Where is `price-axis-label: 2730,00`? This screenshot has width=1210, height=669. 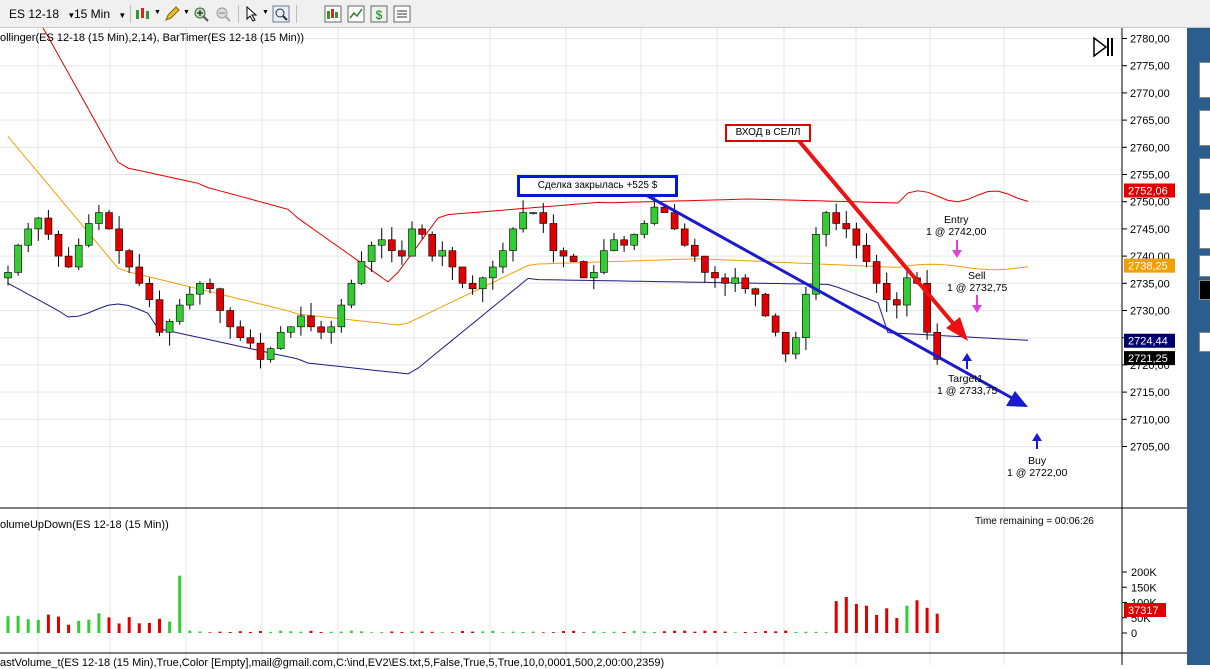 price-axis-label: 2730,00 is located at coordinates (1150, 312).